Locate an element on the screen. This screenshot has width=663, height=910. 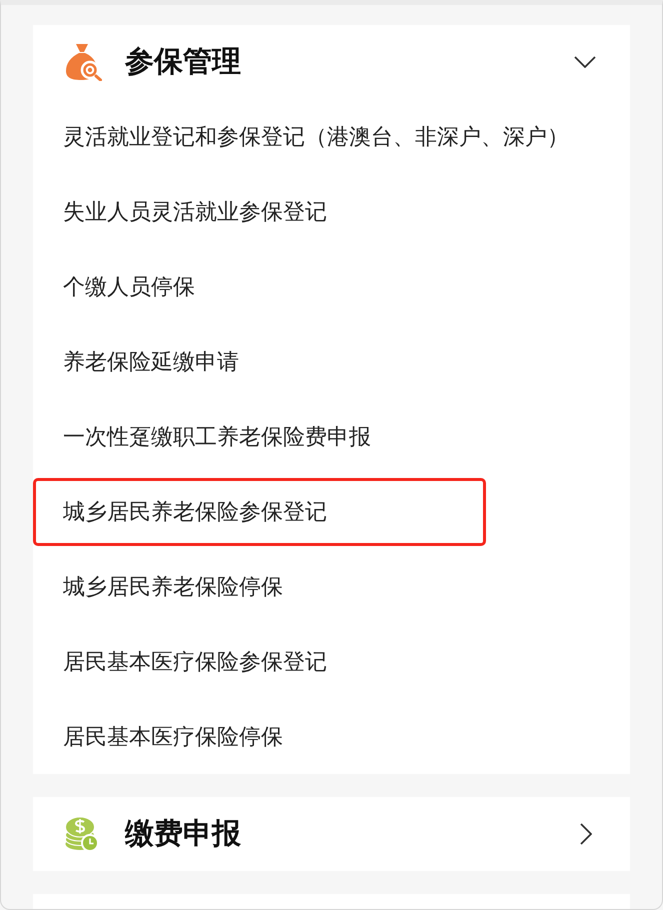
section-title: 缴费申报 is located at coordinates (183, 833).